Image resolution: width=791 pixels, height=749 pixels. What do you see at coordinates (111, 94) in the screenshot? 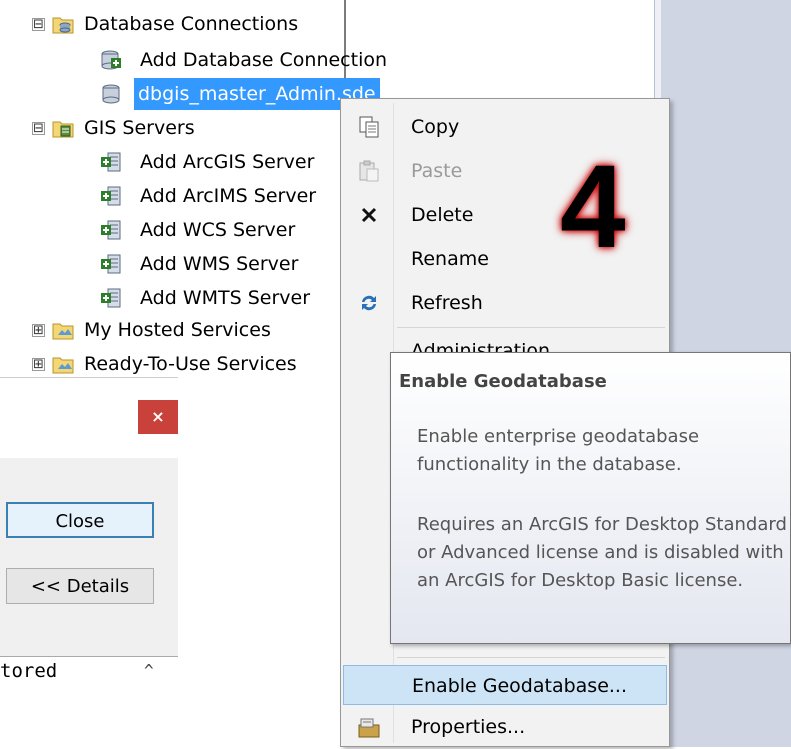
I see `database-icon` at bounding box center [111, 94].